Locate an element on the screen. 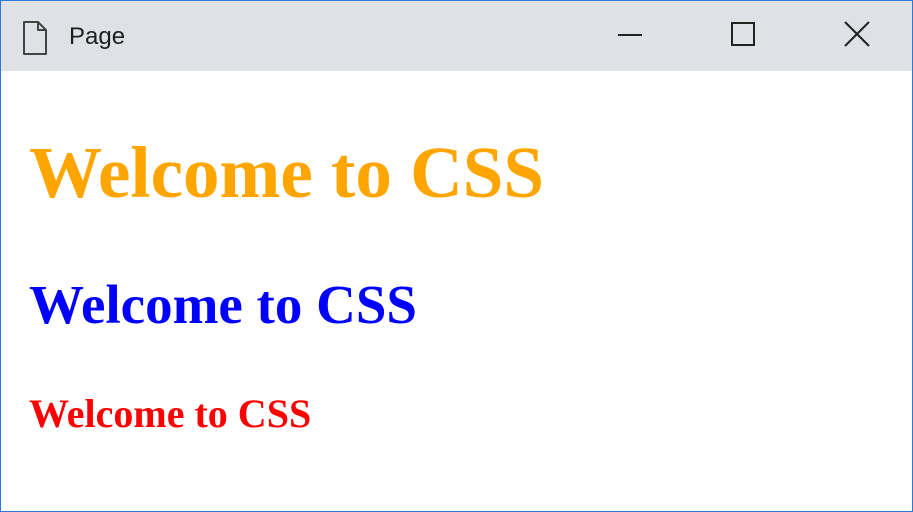 The image size is (913, 512). heading-medium: Welcome to CSS is located at coordinates (223, 304).